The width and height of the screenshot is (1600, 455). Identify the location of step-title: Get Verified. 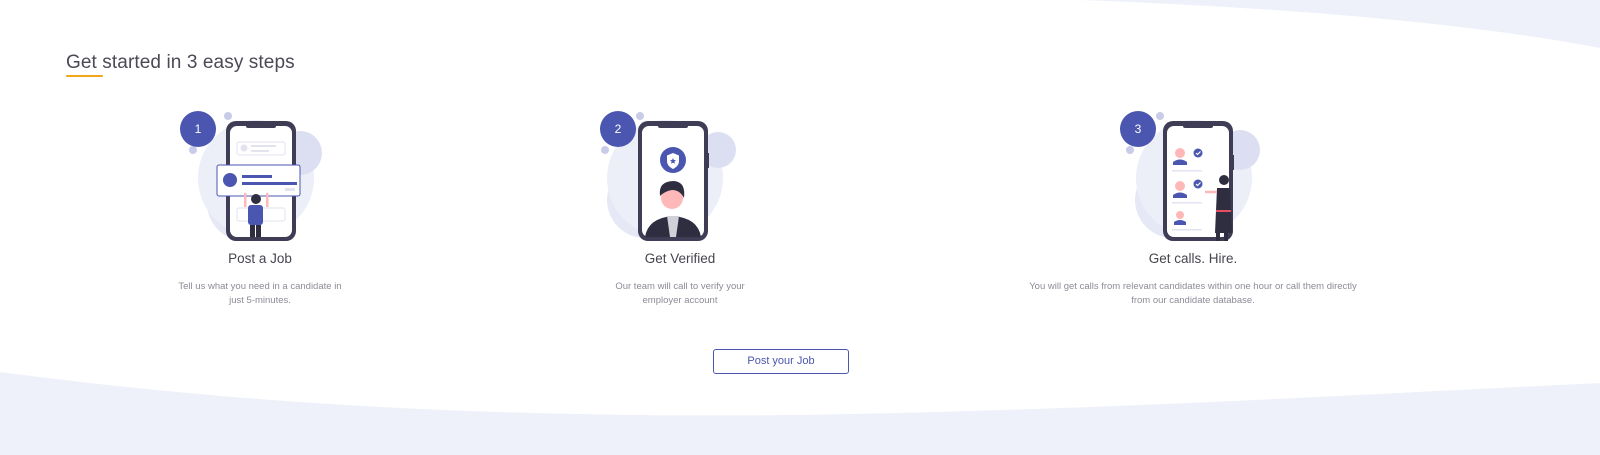
(680, 258).